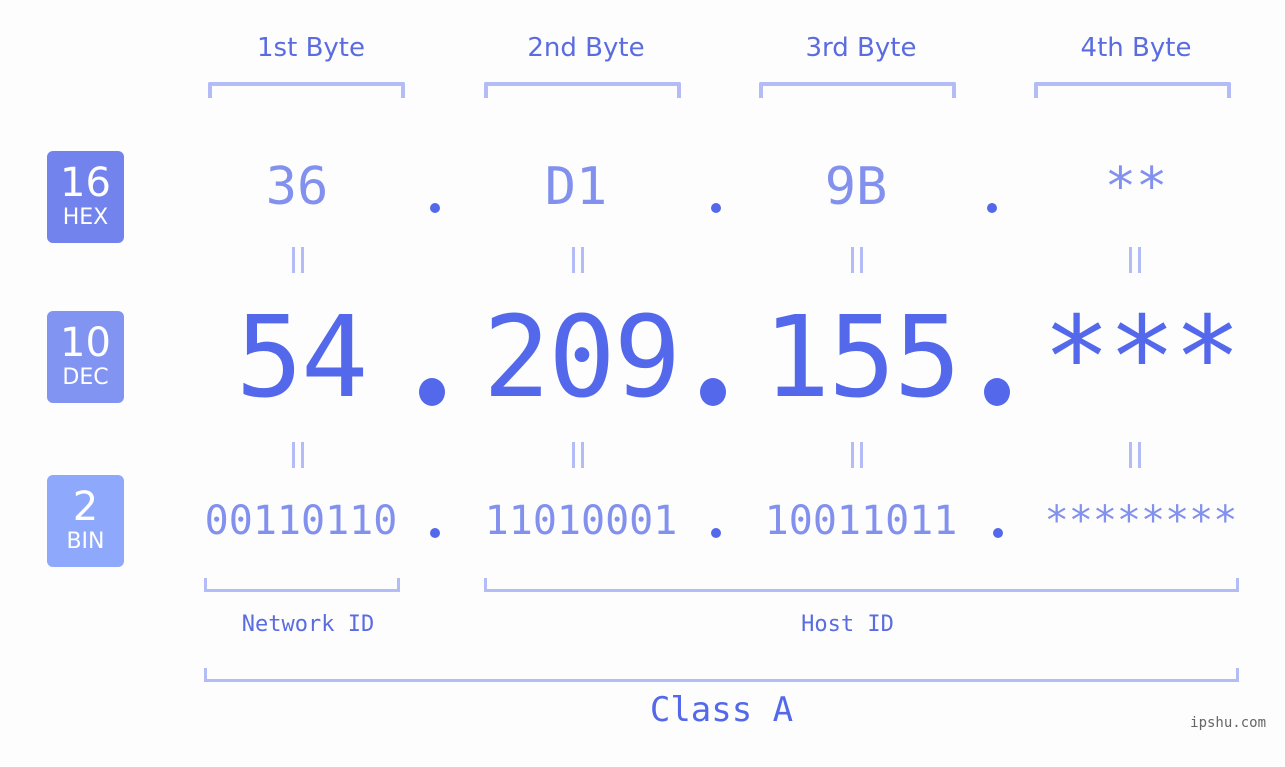  What do you see at coordinates (1228, 723) in the screenshot?
I see `watermark: ipshu.com` at bounding box center [1228, 723].